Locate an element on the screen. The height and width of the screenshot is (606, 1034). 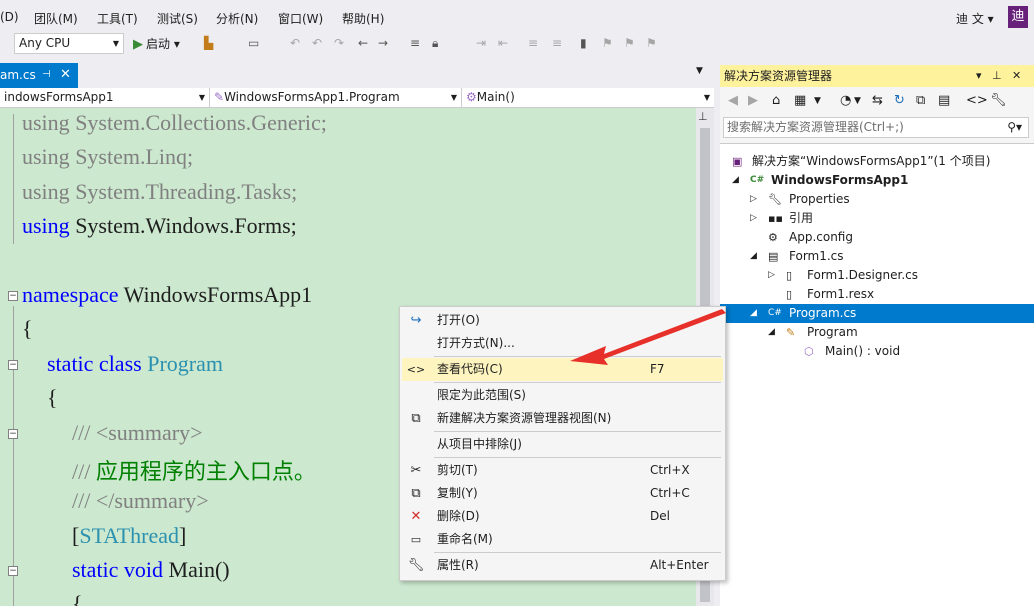
forward-icon: ▶ is located at coordinates (753, 100).